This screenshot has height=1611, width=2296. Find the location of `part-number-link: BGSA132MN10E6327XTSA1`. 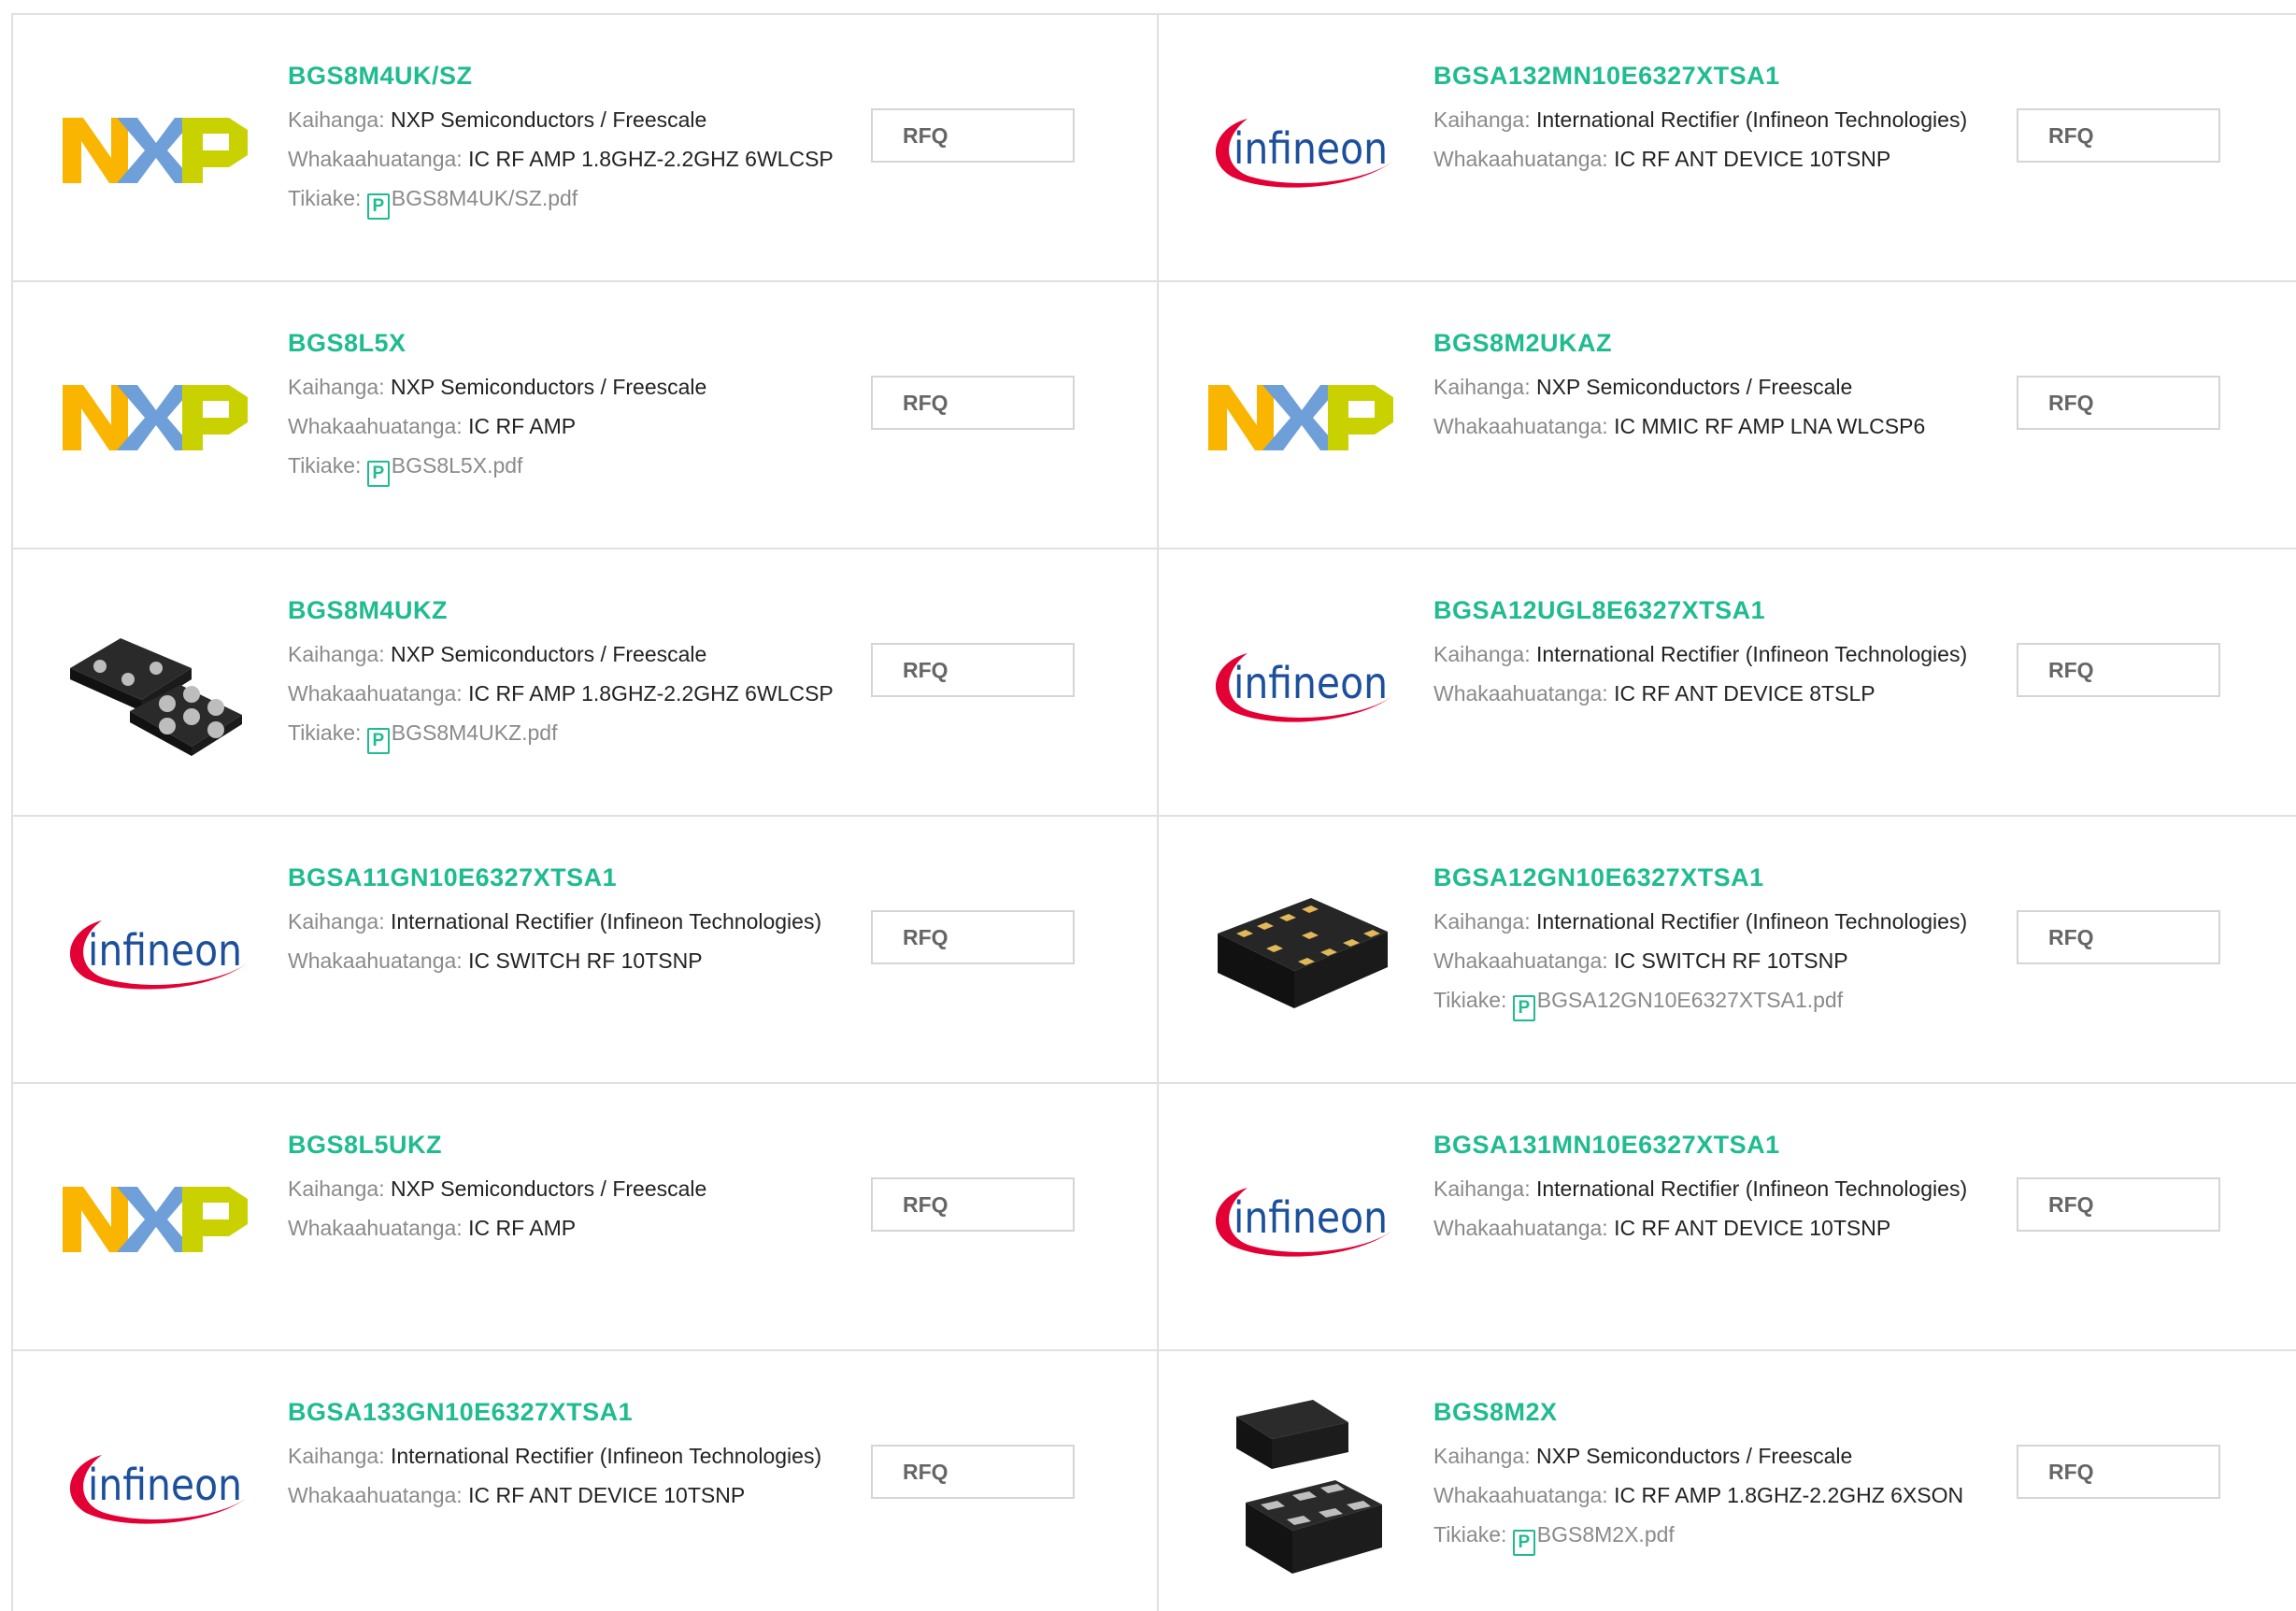

part-number-link: BGSA132MN10E6327XTSA1 is located at coordinates (1723, 76).